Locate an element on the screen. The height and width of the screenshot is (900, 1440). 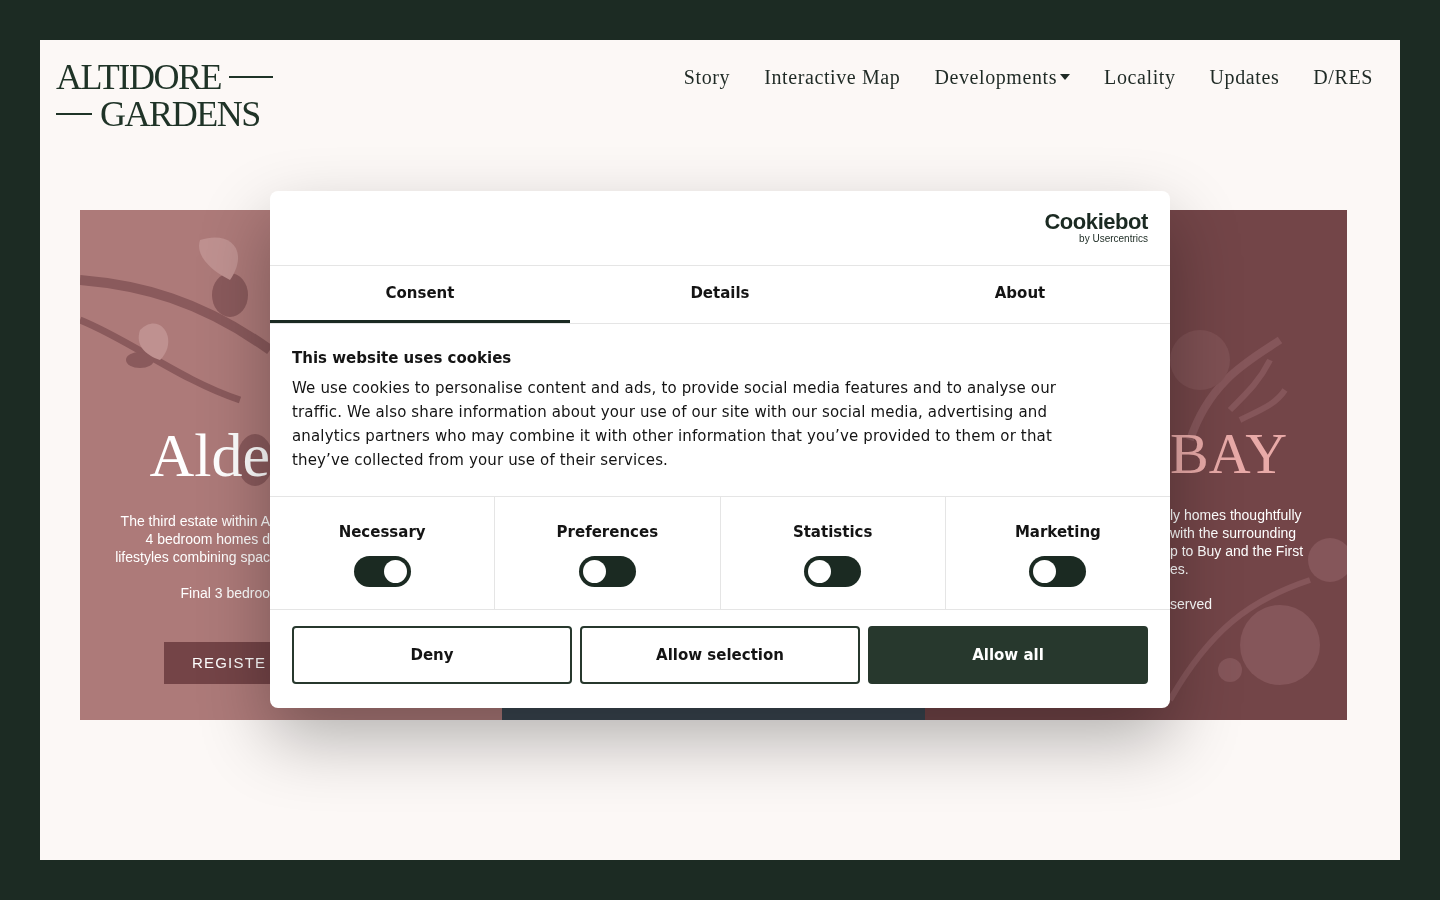
availability-note: served is located at coordinates (1191, 604).